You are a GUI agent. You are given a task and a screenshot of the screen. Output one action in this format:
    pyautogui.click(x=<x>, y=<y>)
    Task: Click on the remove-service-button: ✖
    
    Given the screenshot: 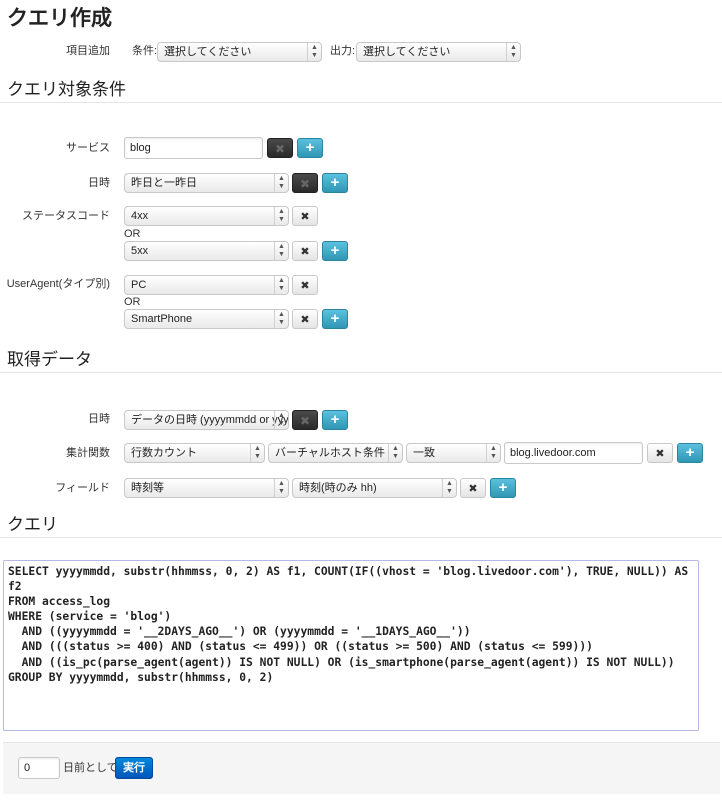 What is the action you would take?
    pyautogui.click(x=280, y=148)
    